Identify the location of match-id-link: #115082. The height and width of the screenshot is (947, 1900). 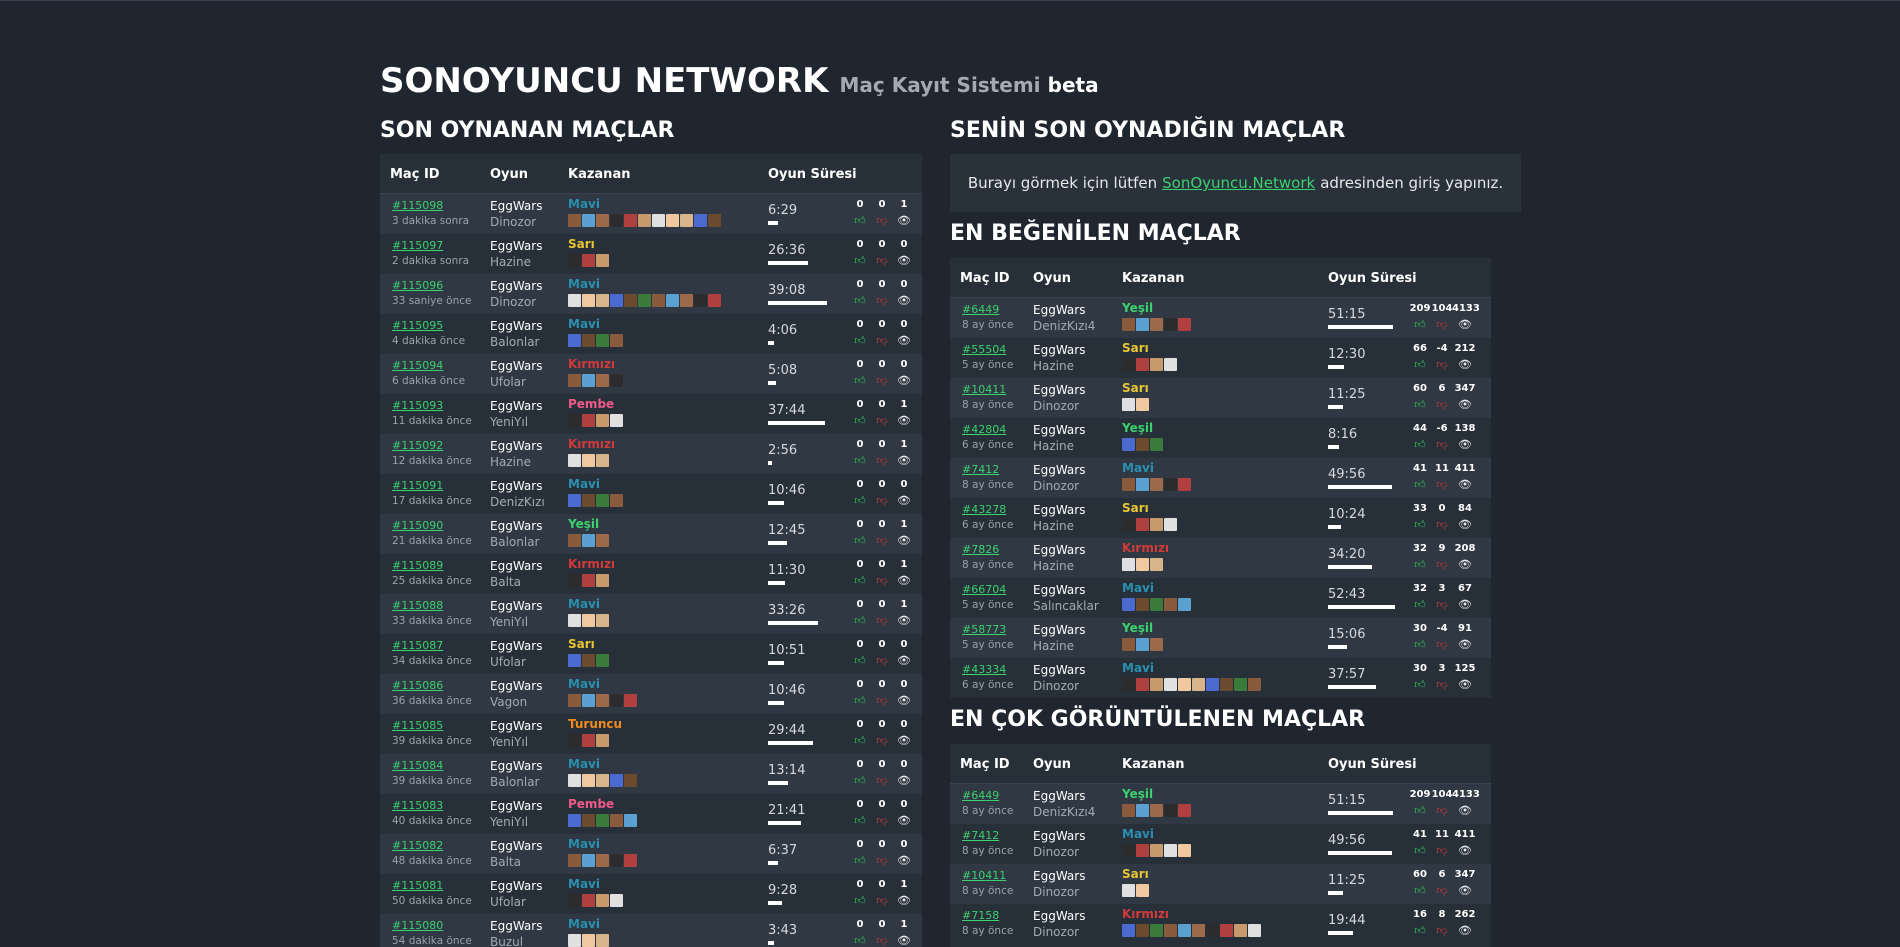
(417, 845).